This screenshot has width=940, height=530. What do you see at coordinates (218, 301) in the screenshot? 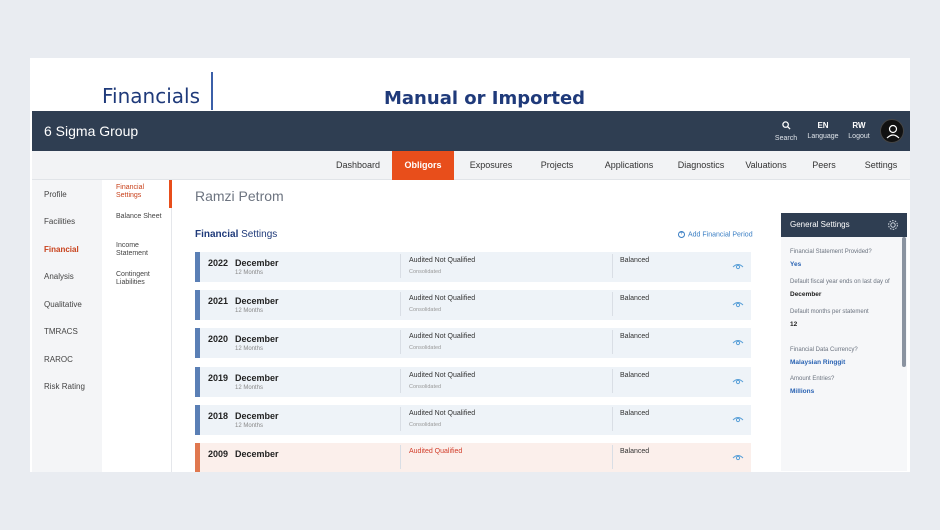
I see `row-year: 2021` at bounding box center [218, 301].